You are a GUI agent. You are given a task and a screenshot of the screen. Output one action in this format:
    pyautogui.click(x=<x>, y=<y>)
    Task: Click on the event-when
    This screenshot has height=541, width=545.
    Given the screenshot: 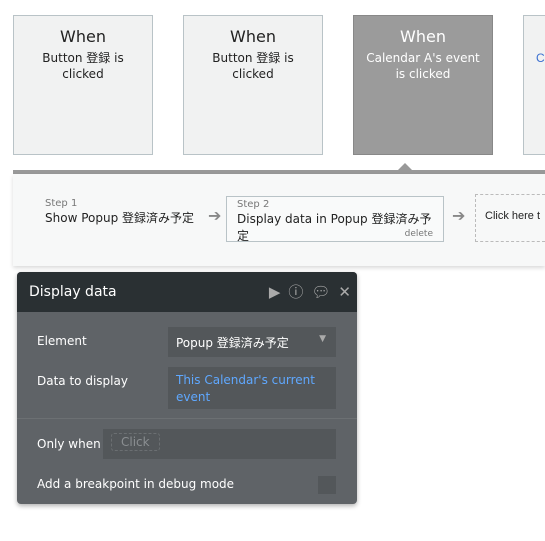 What is the action you would take?
    pyautogui.click(x=534, y=36)
    